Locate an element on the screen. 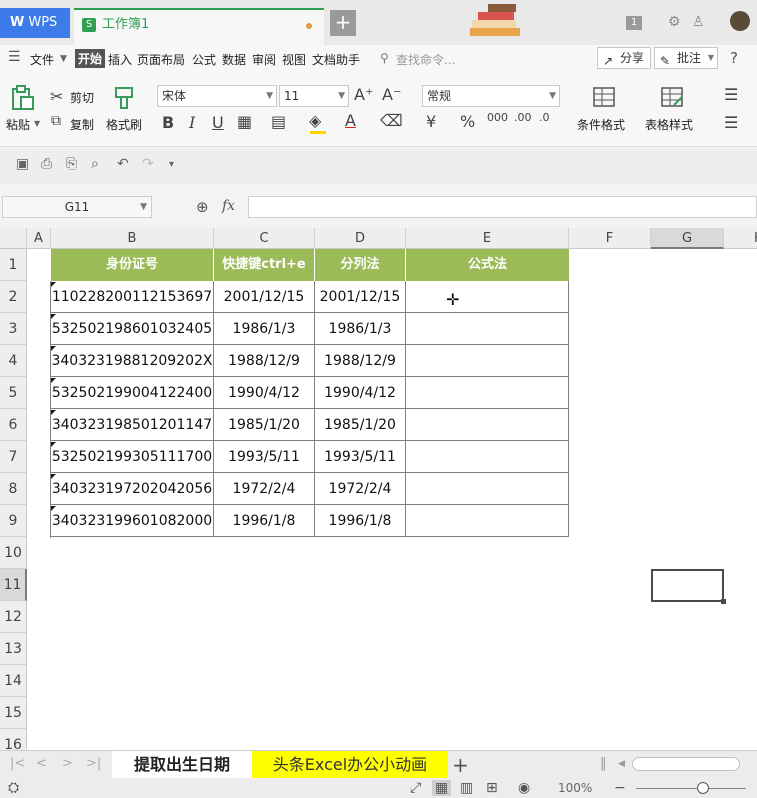 The width and height of the screenshot is (757, 798). row-header: 10 is located at coordinates (13, 553).